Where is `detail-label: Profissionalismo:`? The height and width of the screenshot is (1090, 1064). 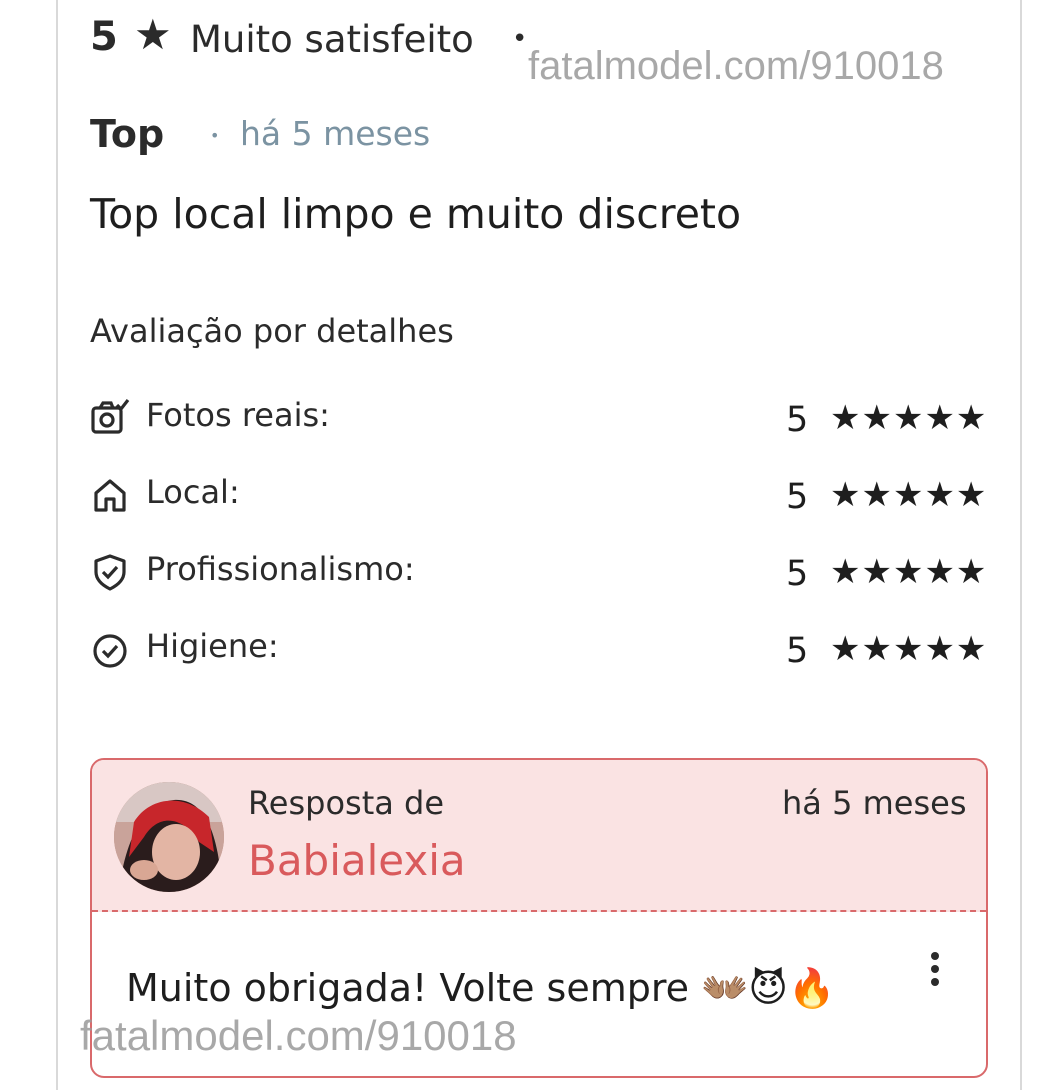
detail-label: Profissionalismo: is located at coordinates (280, 569).